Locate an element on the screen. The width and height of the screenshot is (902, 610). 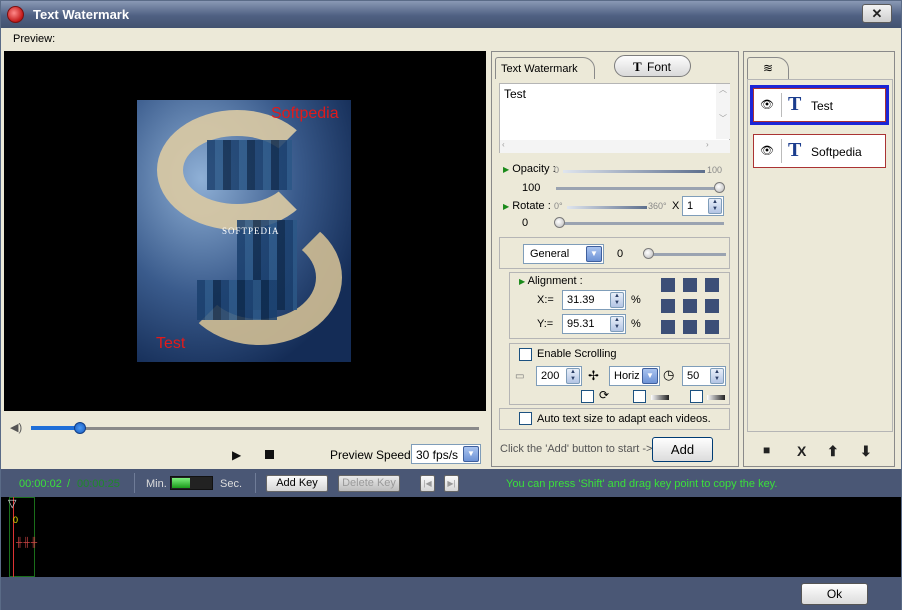
align-bottom-center-button is located at coordinates (690, 327).